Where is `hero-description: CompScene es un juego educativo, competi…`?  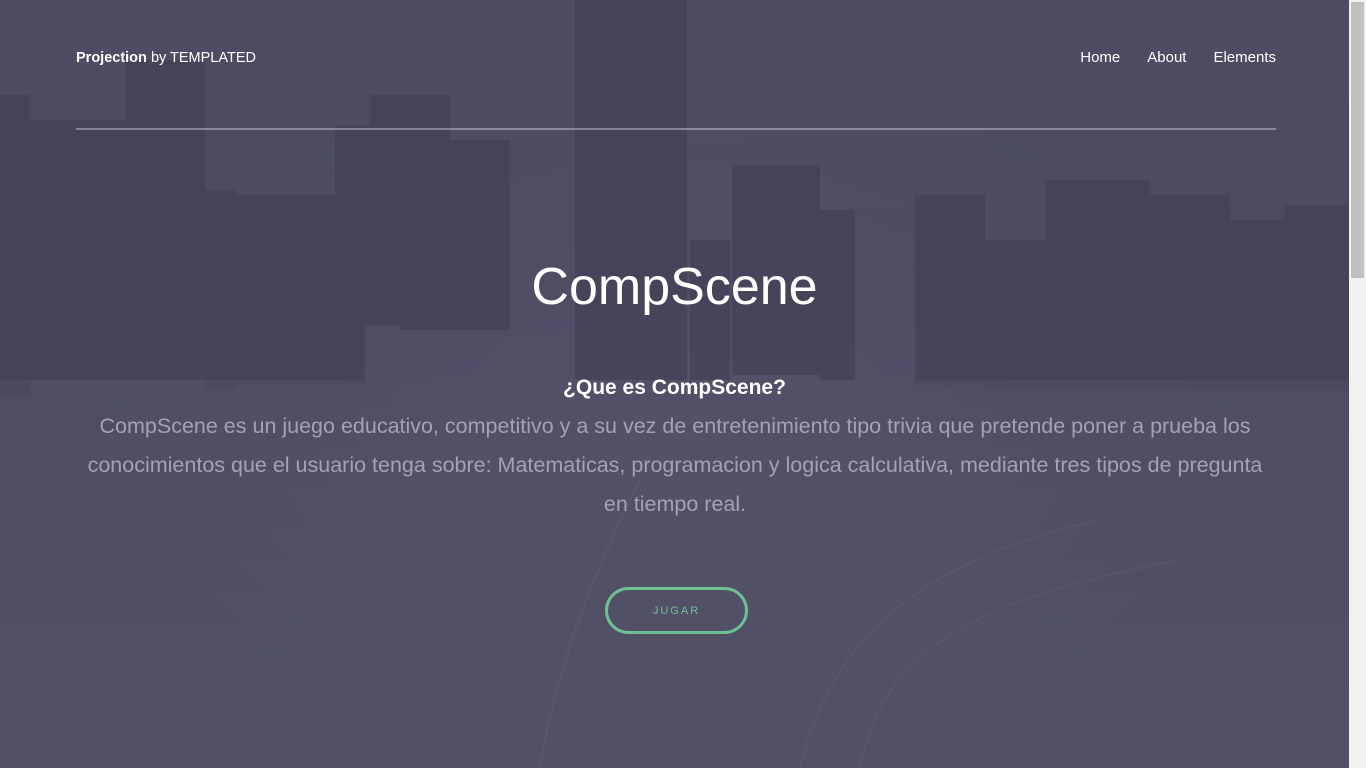
hero-description: CompScene es un juego educativo, competi… is located at coordinates (675, 465).